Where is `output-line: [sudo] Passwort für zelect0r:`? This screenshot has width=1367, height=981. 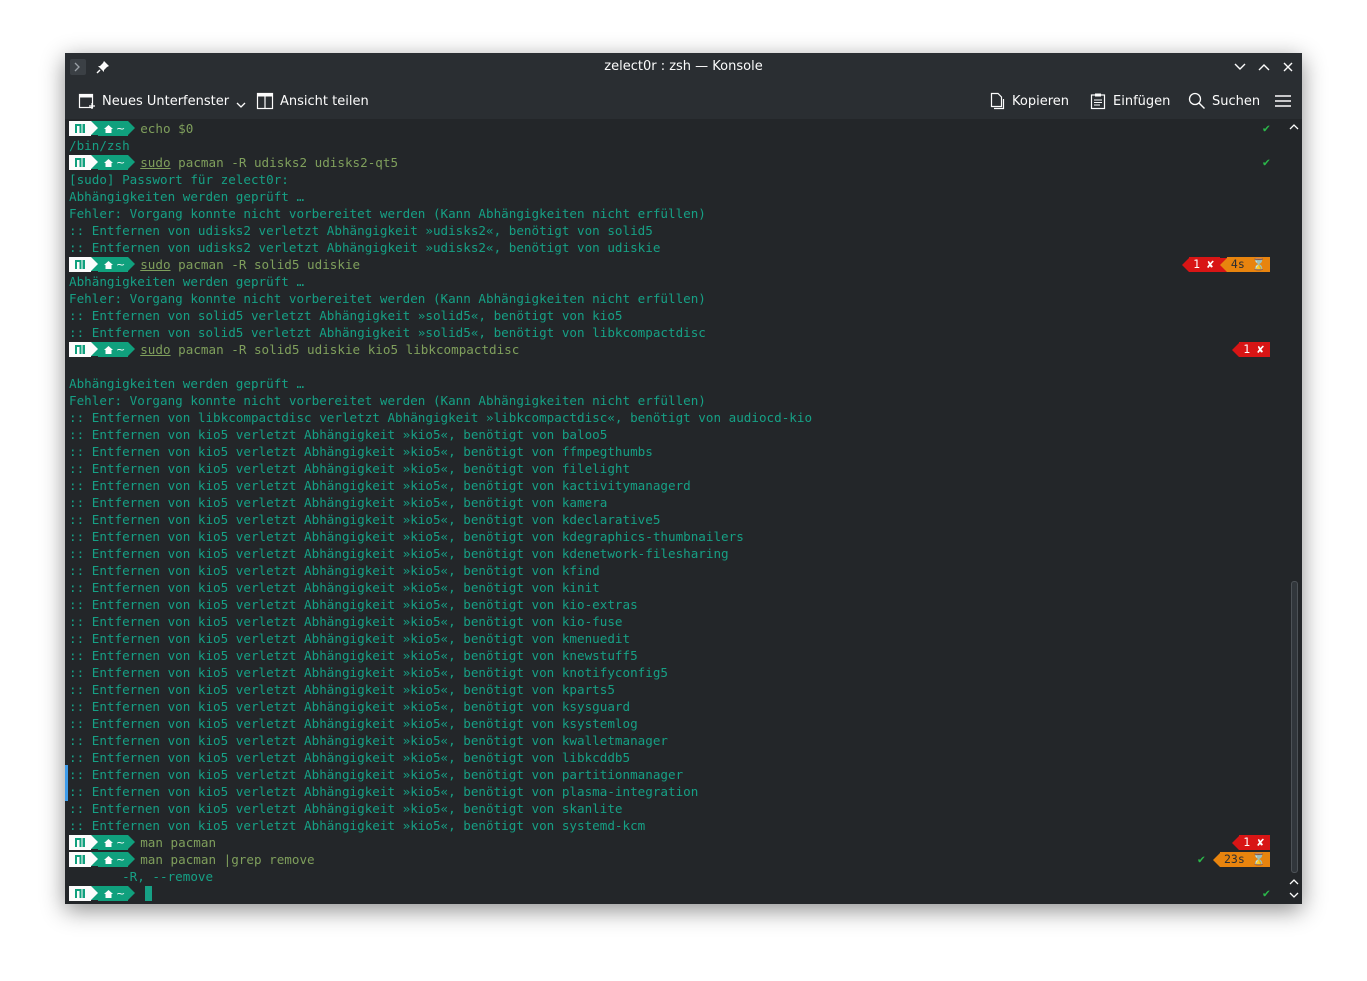 output-line: [sudo] Passwort für zelect0r: is located at coordinates (179, 179).